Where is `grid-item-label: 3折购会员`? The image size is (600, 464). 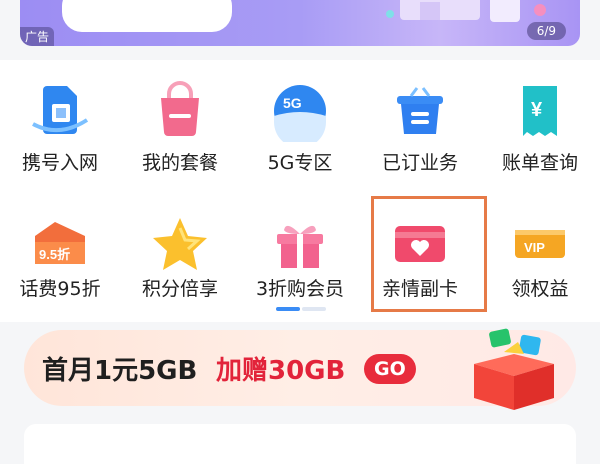 grid-item-label: 3折购会员 is located at coordinates (300, 289).